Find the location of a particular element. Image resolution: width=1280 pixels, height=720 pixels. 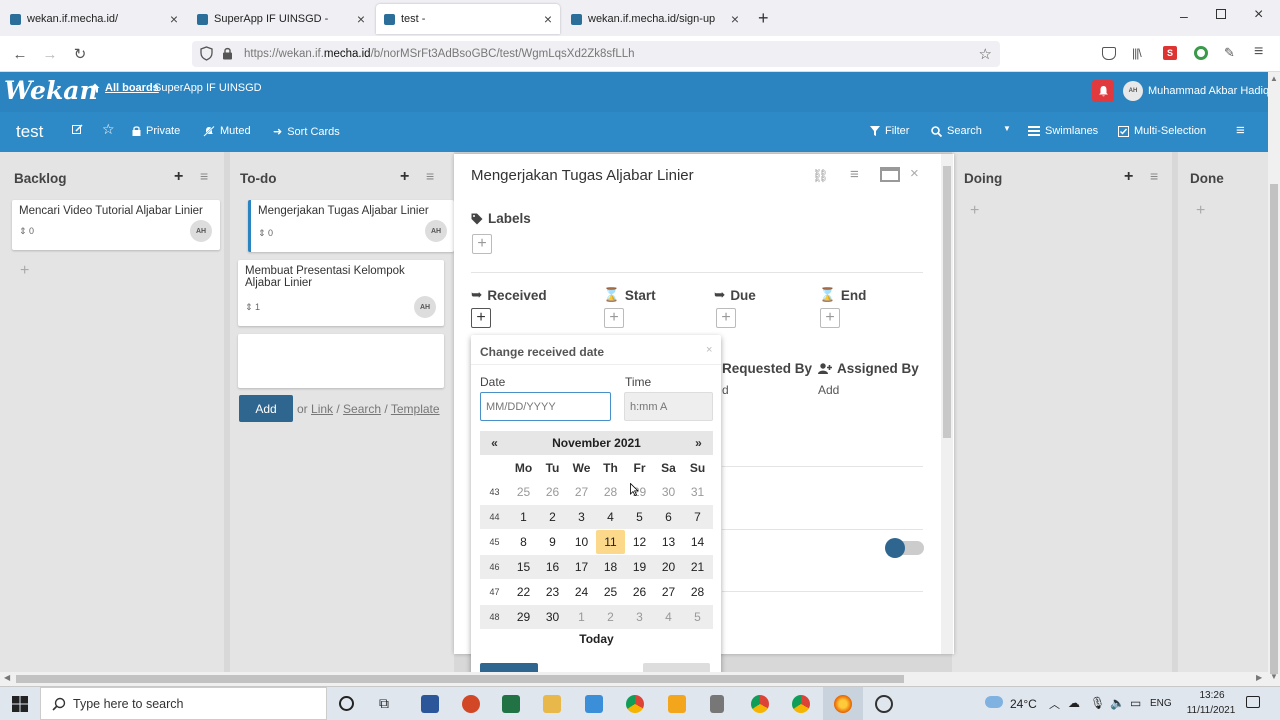

horizontal-scrollbar: ◀ ▶ is located at coordinates (634, 679).